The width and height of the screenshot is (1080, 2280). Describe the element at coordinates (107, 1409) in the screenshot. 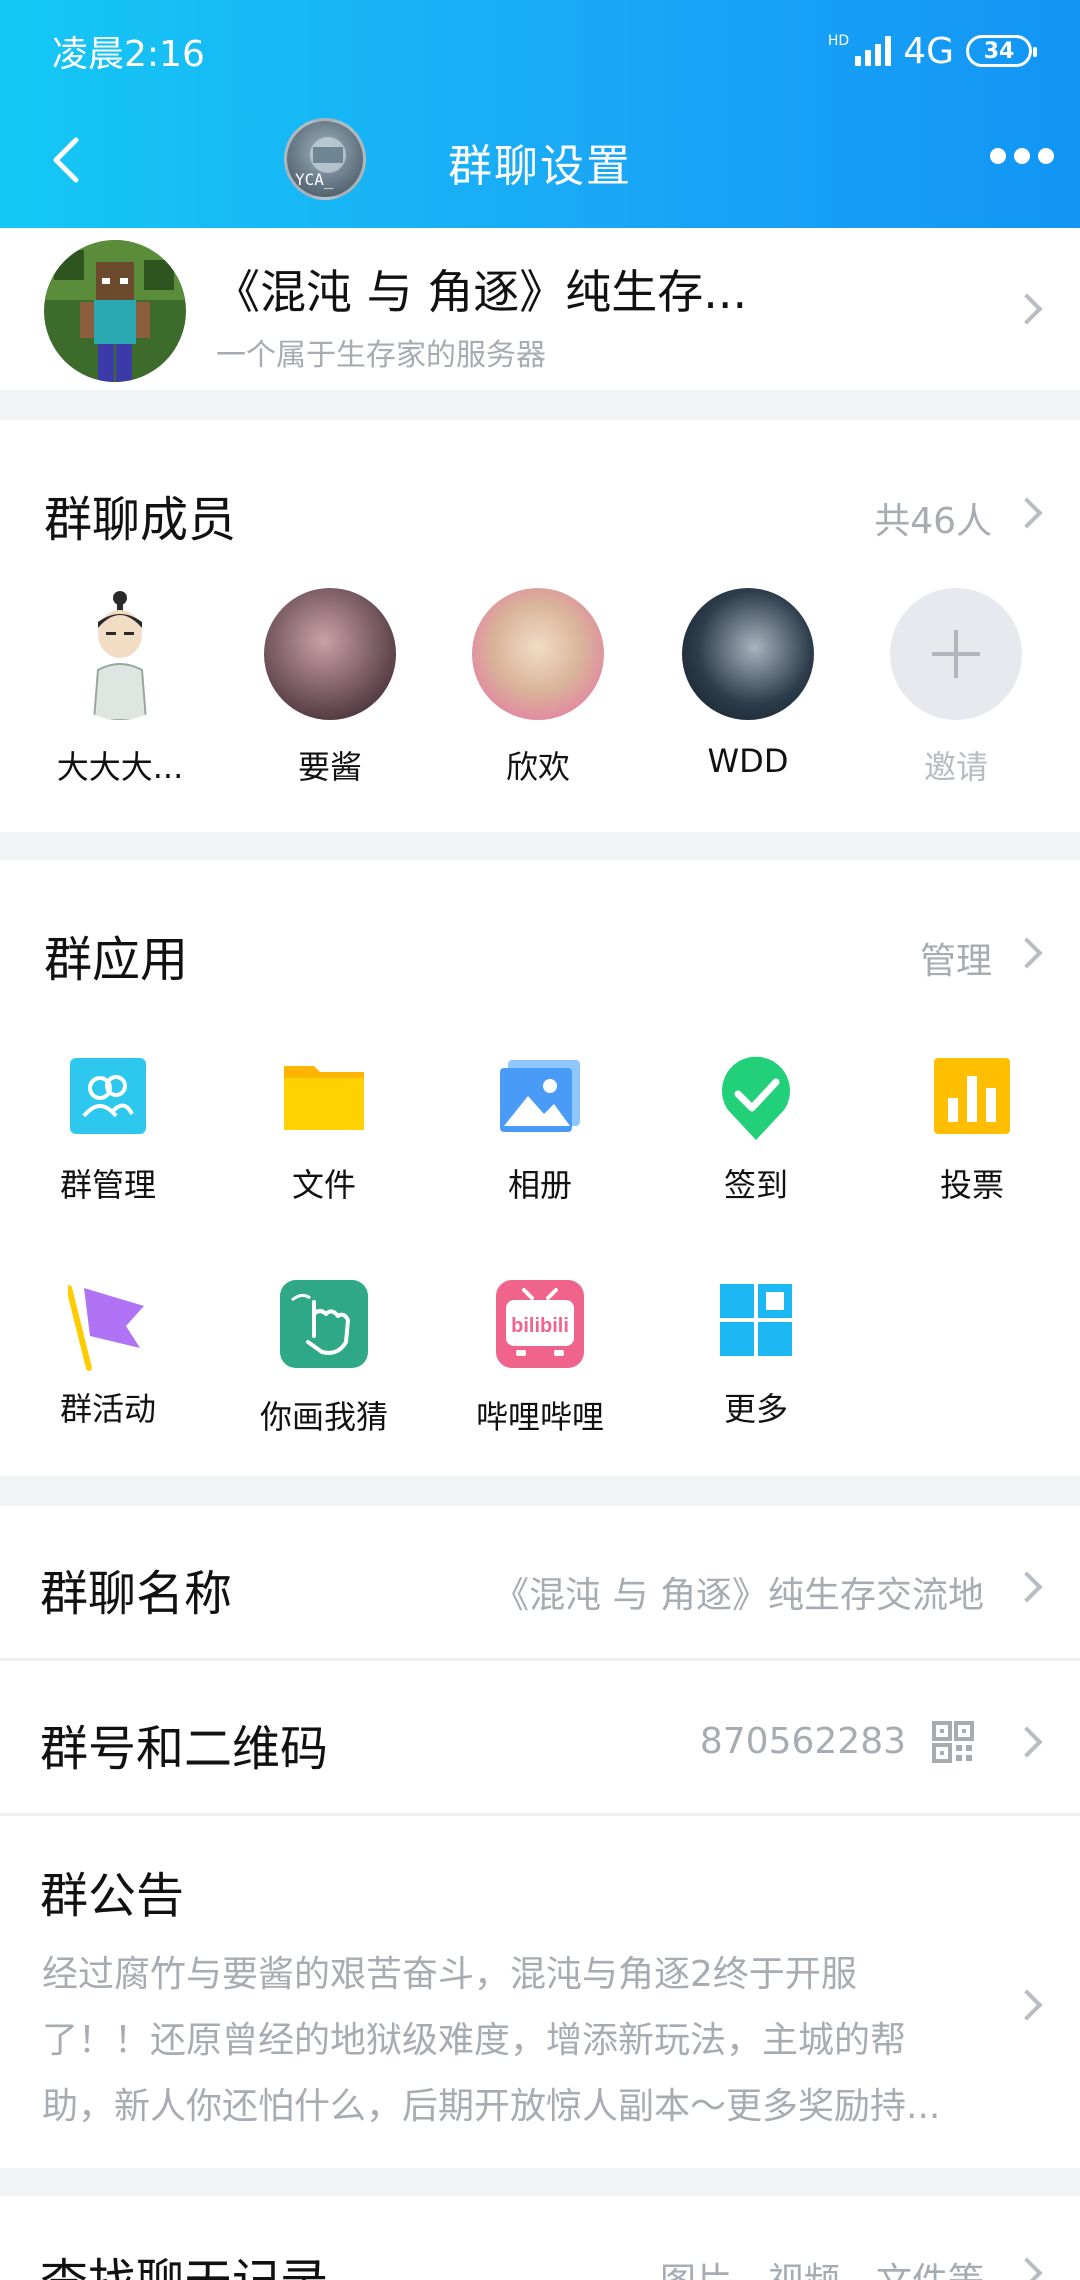

I see `app-label: 群活动` at that location.